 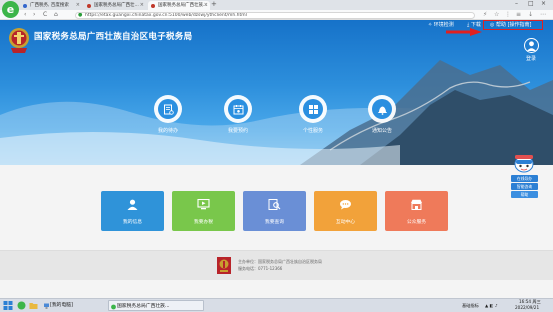 What do you see at coordinates (524, 186) in the screenshot?
I see `side-float-consult: 智能咨询` at bounding box center [524, 186].